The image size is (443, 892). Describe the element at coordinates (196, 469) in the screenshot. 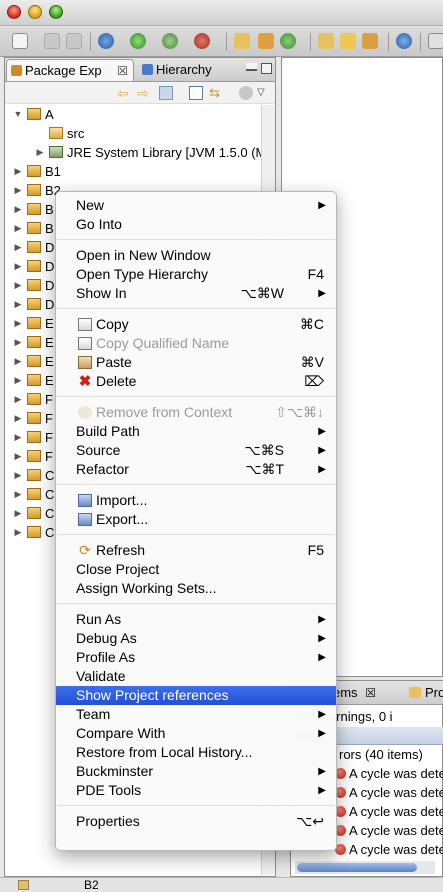

I see `menu-item-refactor: Refactor ⌥⌘T ▶` at that location.